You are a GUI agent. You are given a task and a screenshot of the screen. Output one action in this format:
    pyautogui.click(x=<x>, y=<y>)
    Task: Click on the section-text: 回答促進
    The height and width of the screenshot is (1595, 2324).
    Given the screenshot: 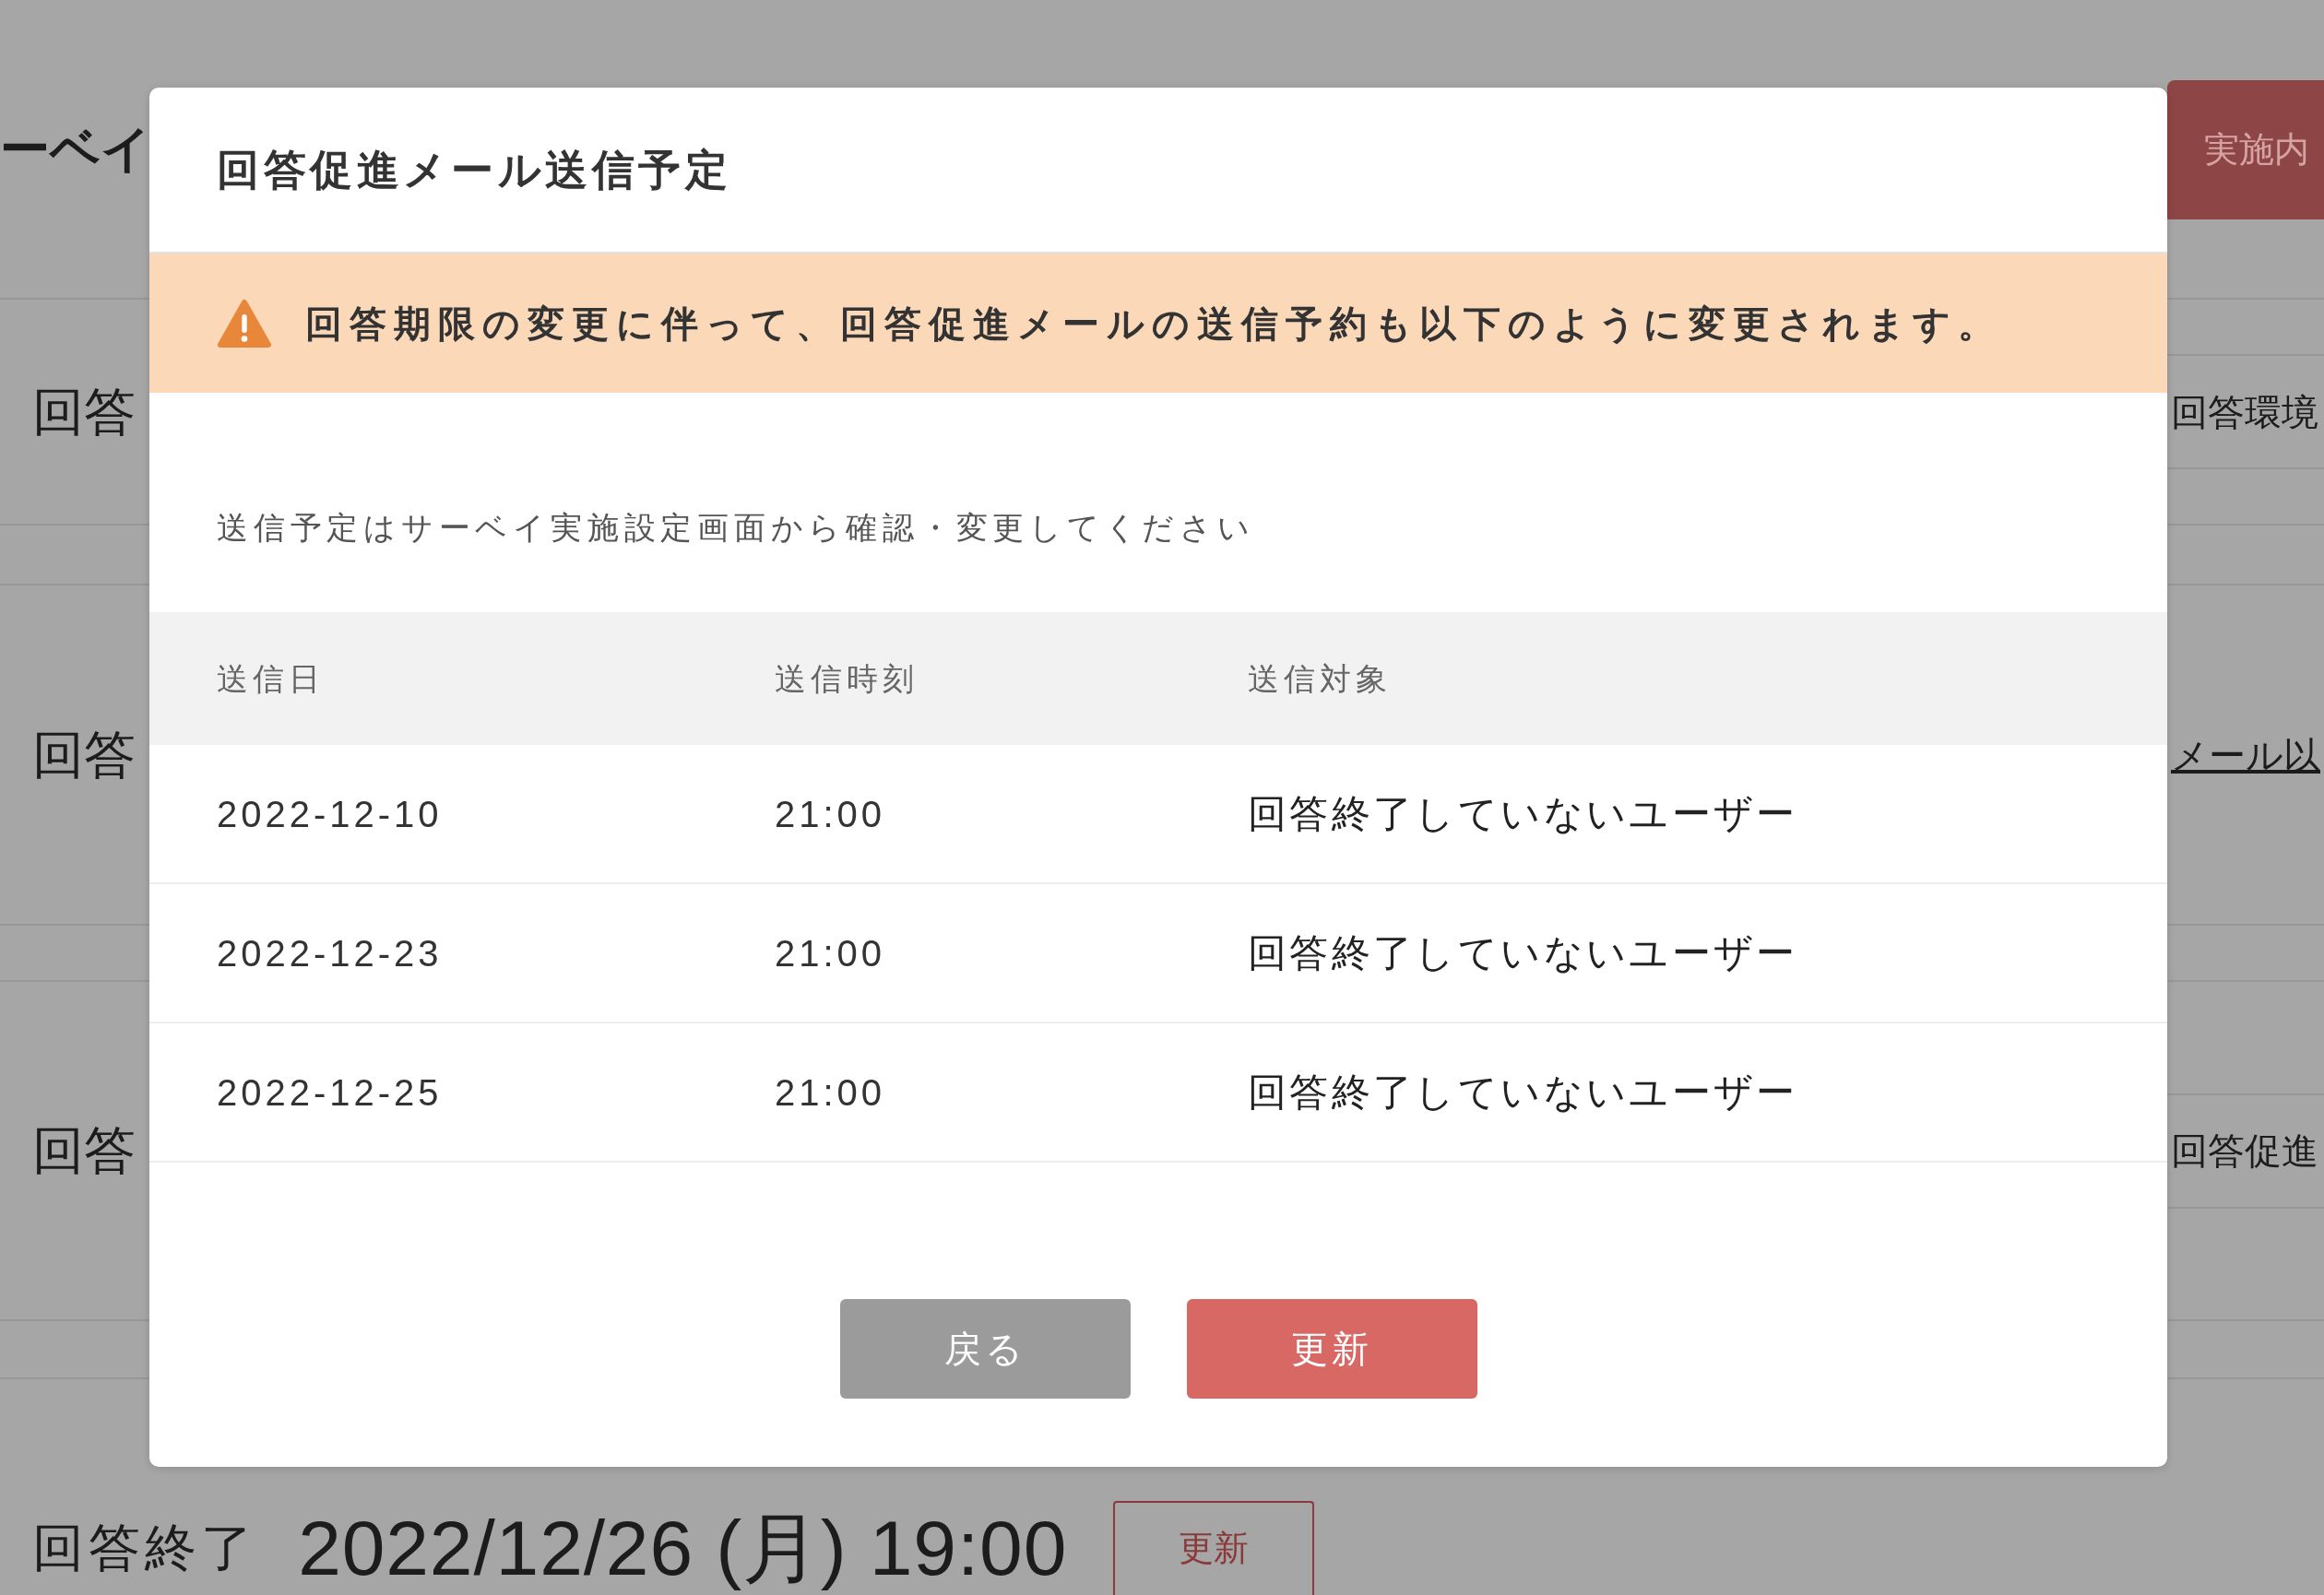 What is the action you would take?
    pyautogui.click(x=2244, y=1151)
    